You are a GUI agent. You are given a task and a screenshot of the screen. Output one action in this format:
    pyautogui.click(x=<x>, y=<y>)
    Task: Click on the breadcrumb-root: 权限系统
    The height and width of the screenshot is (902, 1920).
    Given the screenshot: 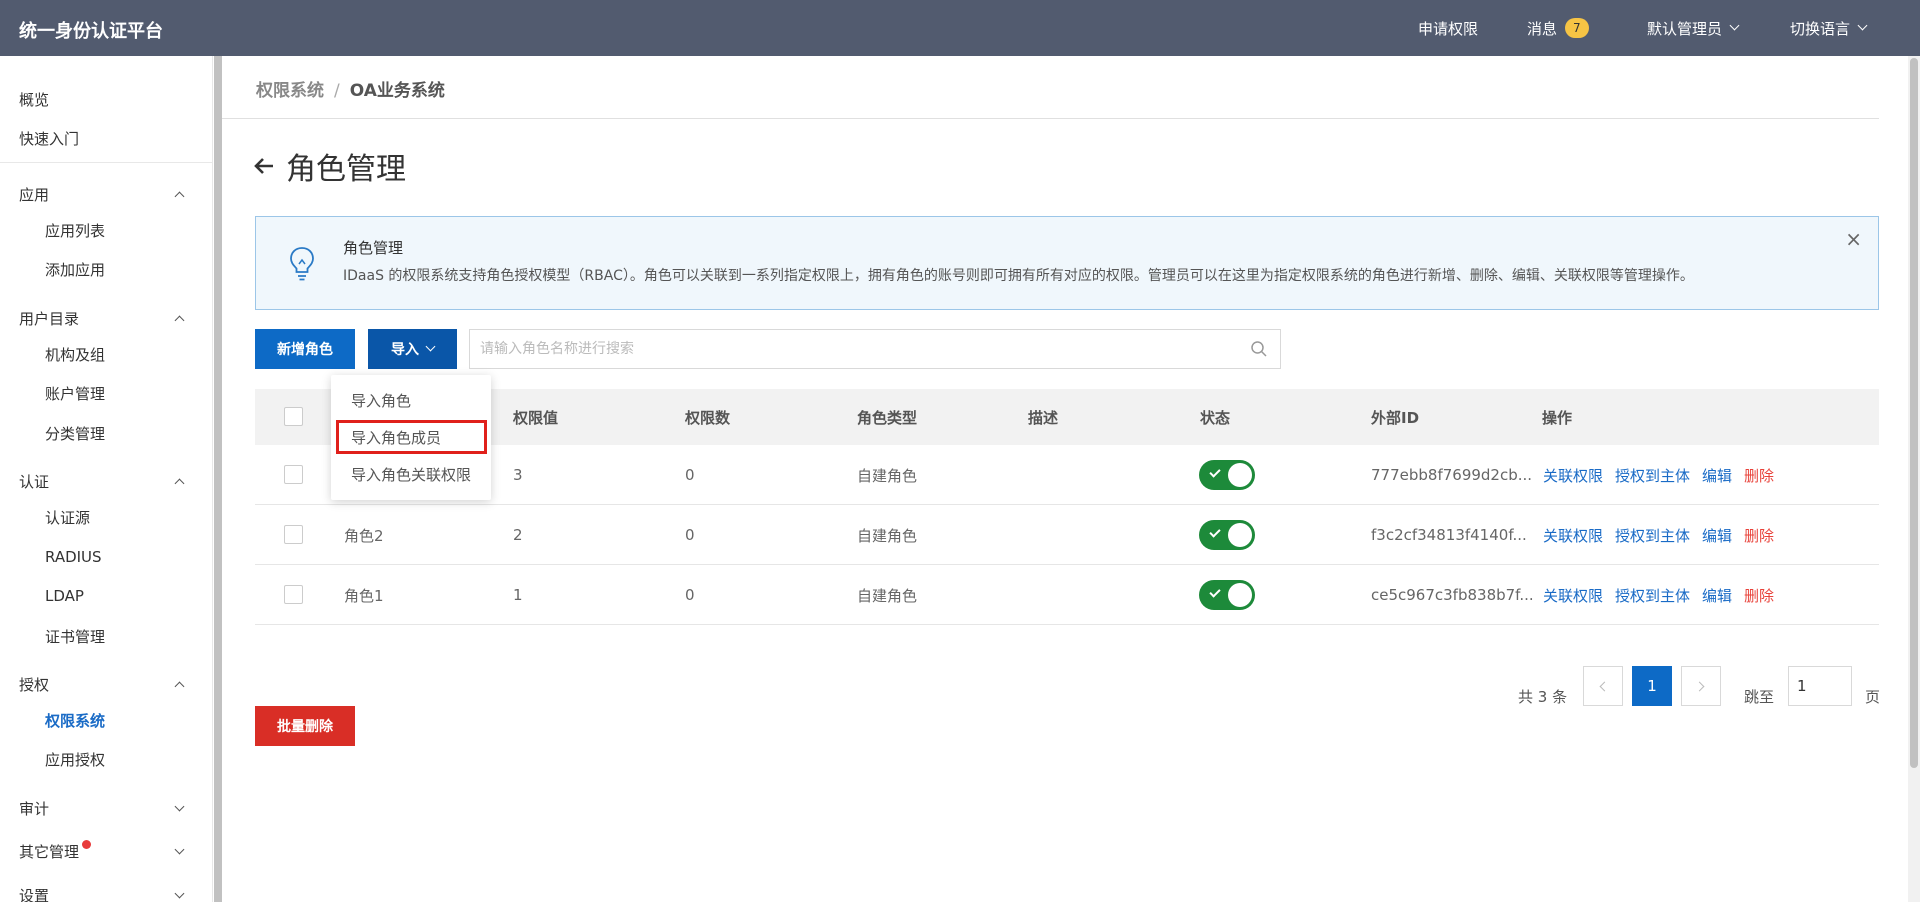 What is the action you would take?
    pyautogui.click(x=290, y=91)
    